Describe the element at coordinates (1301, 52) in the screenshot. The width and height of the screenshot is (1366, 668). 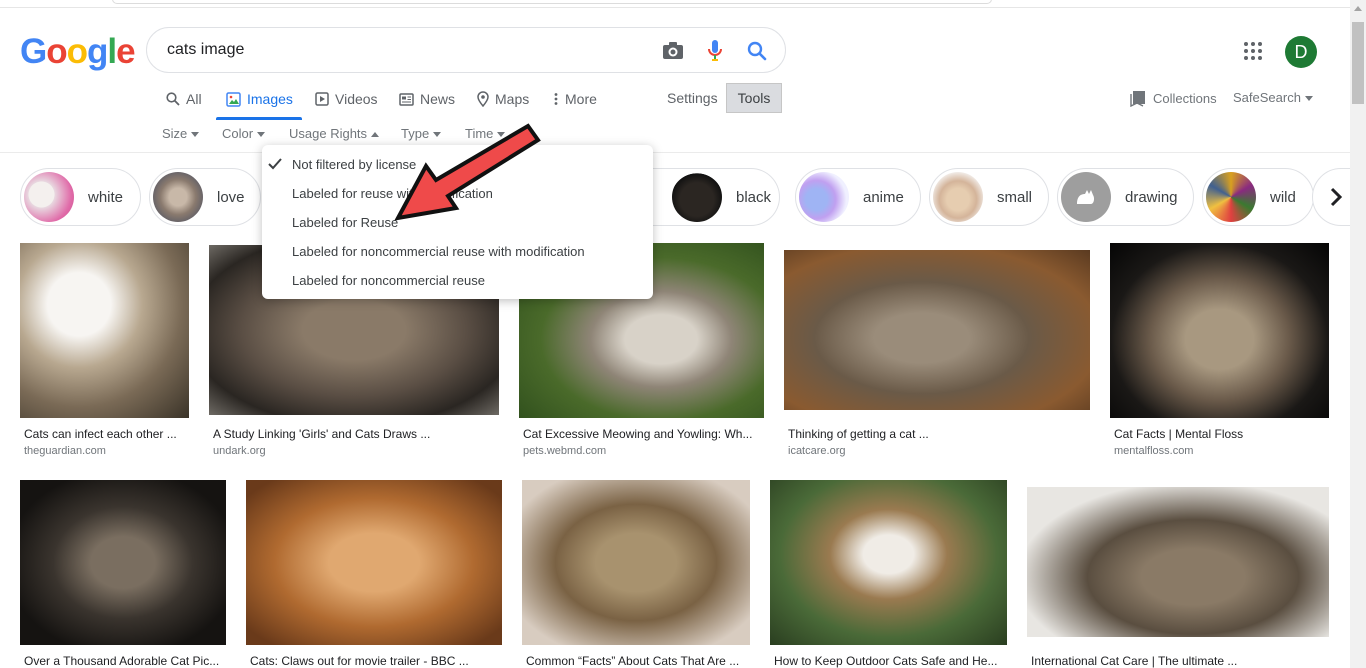
I see `avatar: D` at that location.